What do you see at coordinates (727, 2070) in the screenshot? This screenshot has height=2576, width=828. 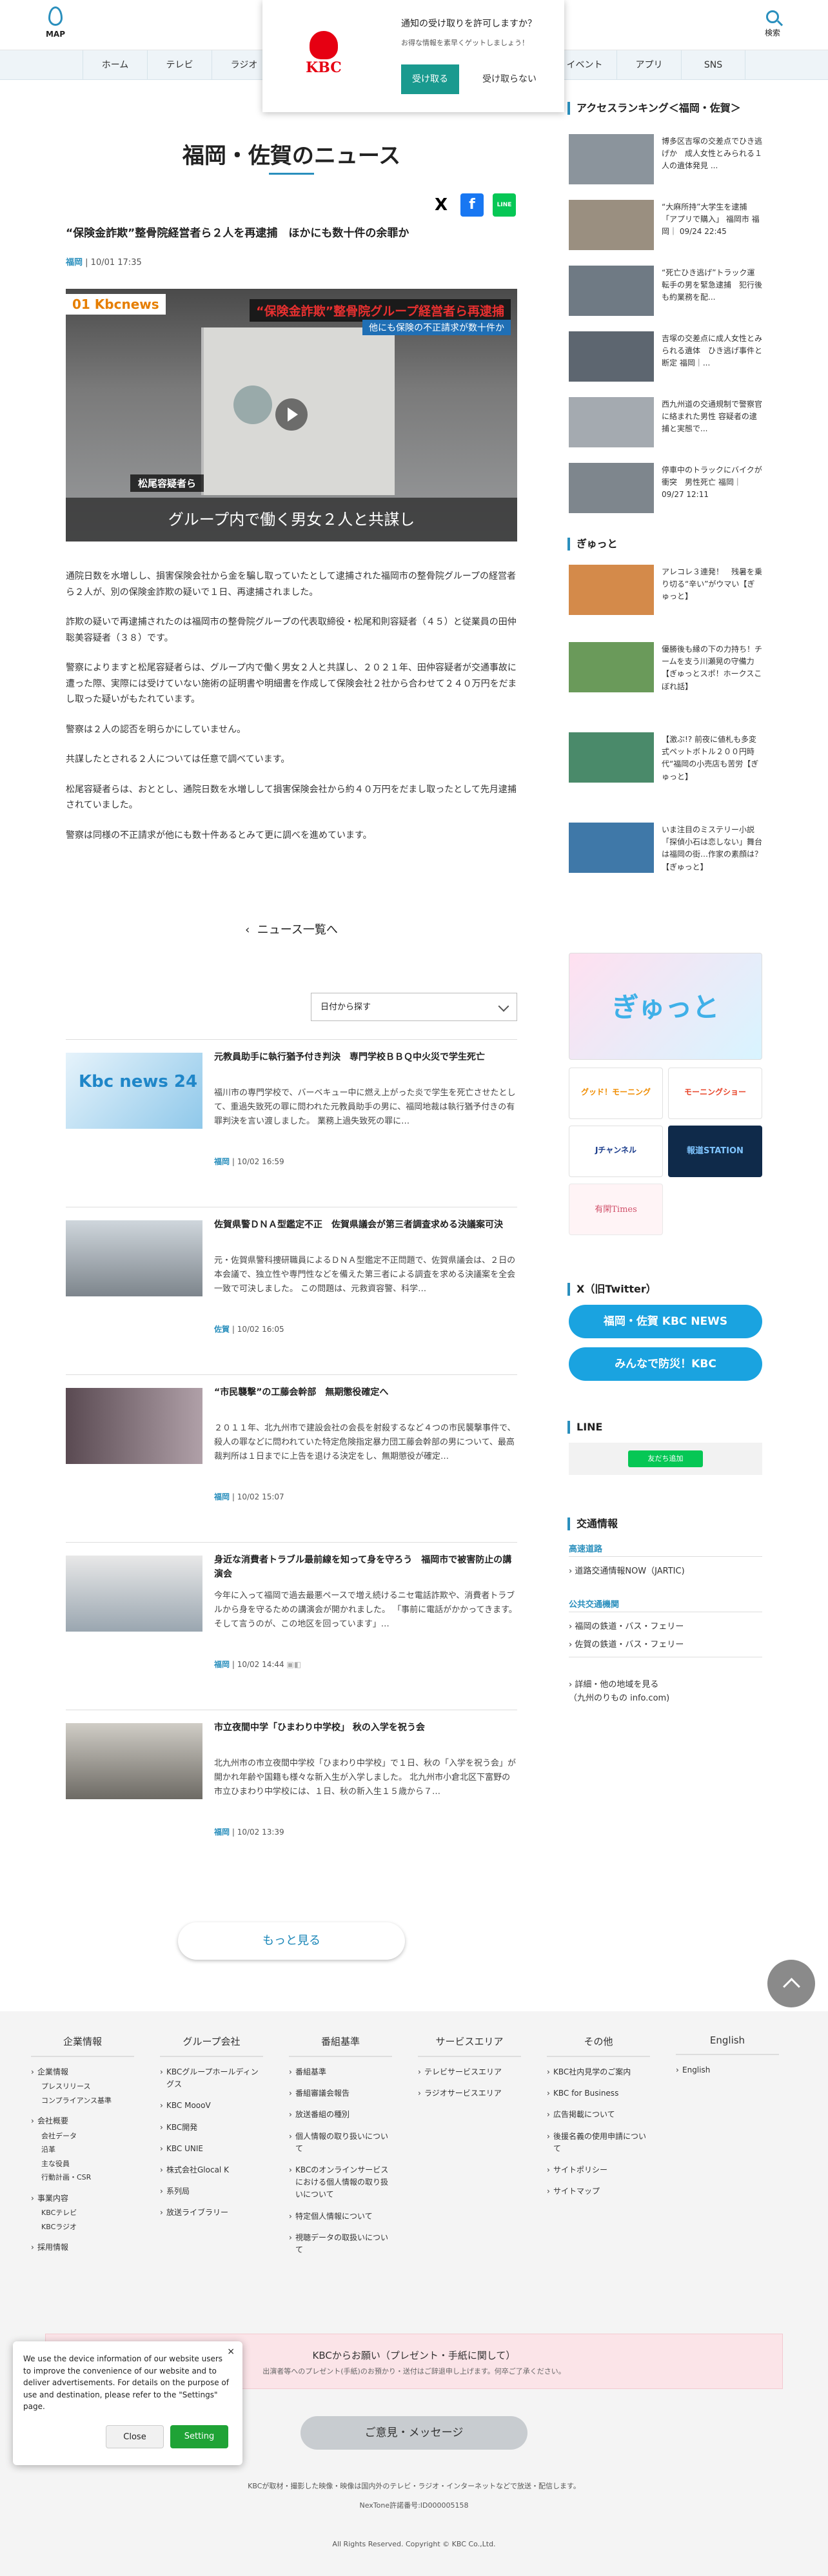 I see `footer-link: English` at bounding box center [727, 2070].